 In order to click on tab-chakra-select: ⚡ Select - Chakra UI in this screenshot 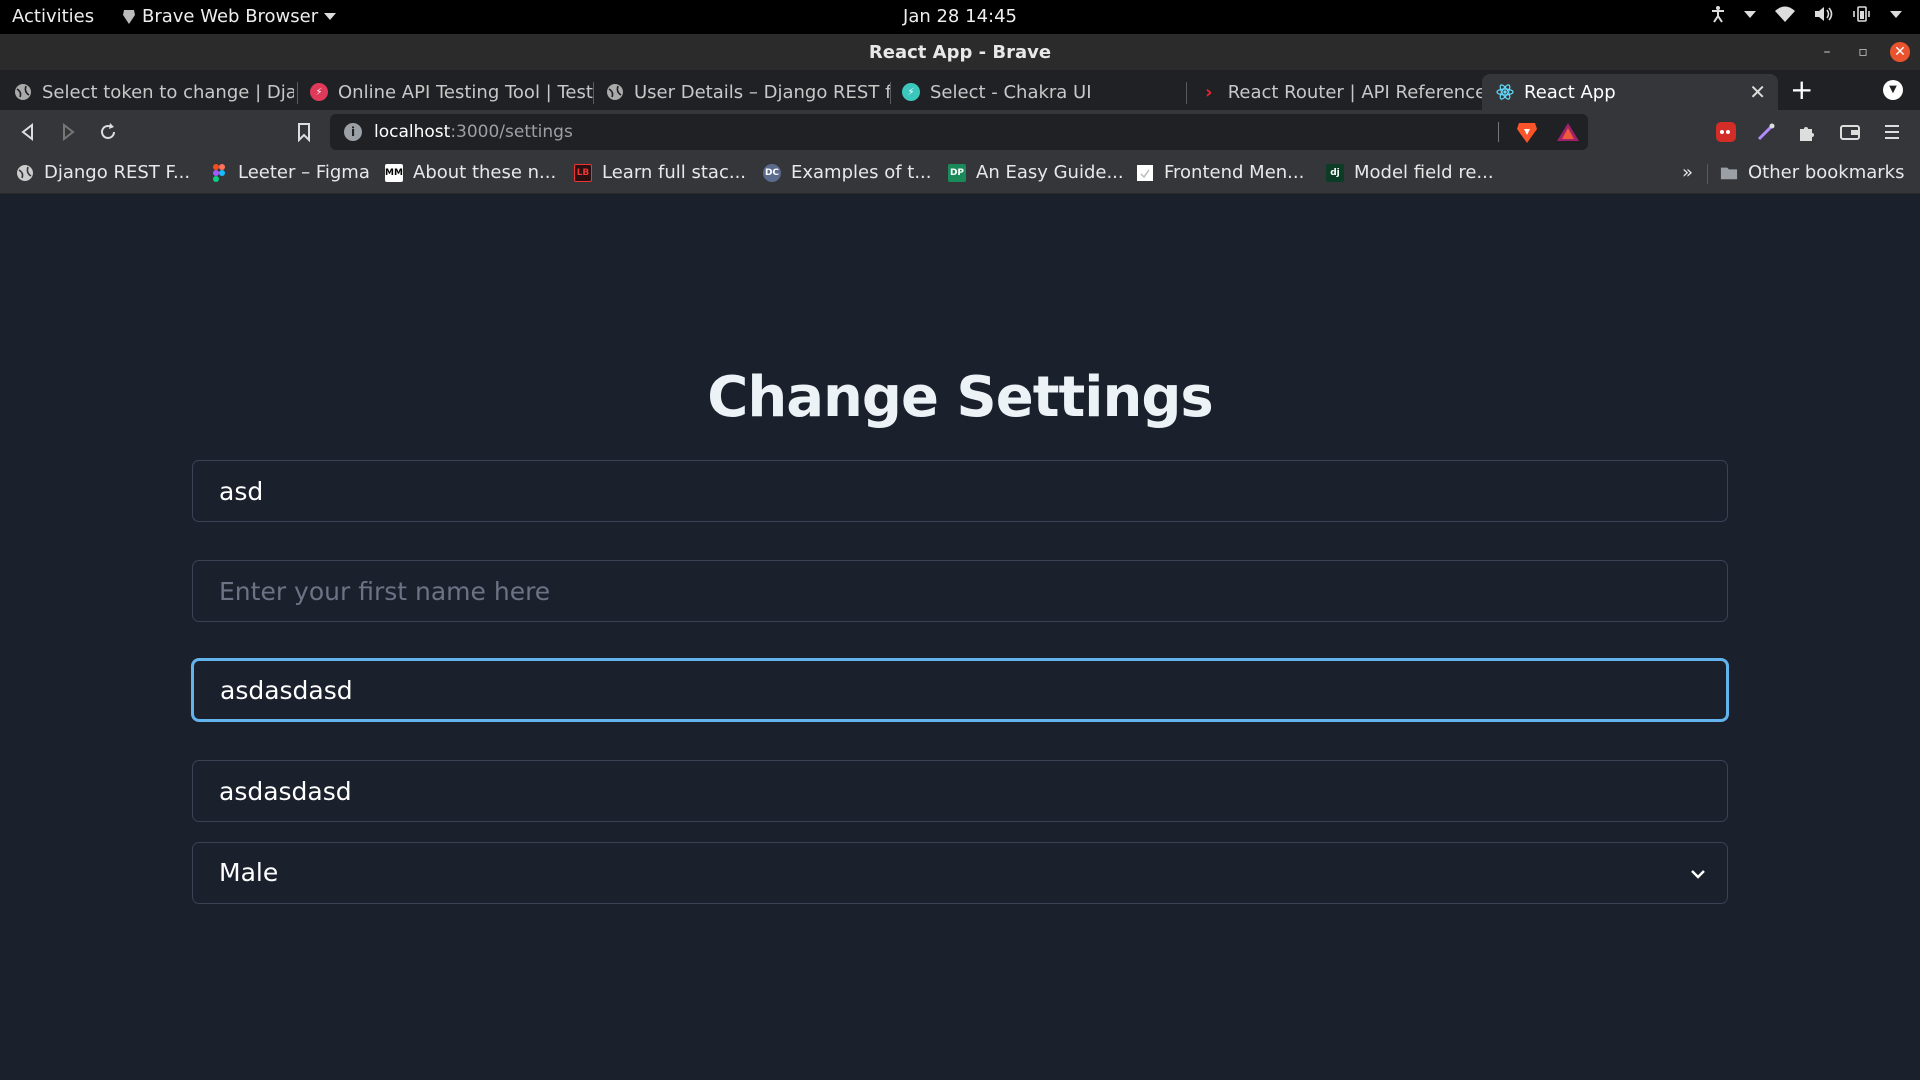, I will do `click(1035, 92)`.